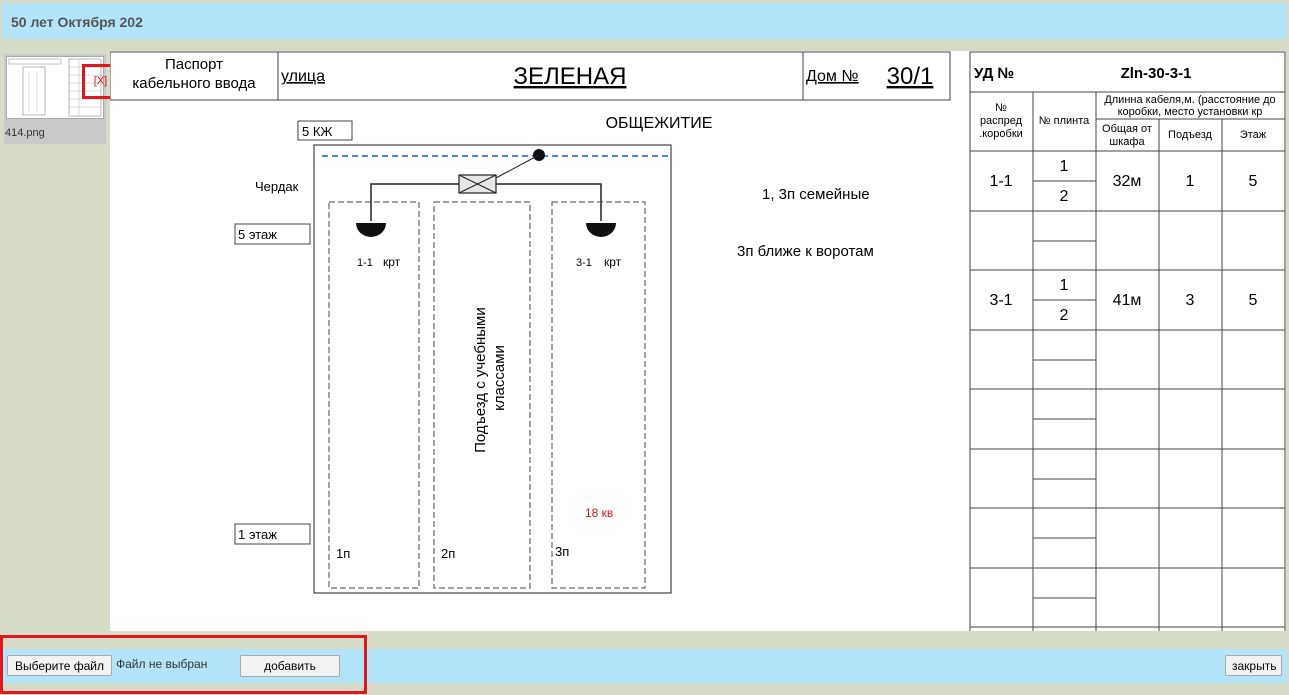 The width and height of the screenshot is (1289, 695). What do you see at coordinates (365, 263) in the screenshot?
I see `box-1-label: 1-1` at bounding box center [365, 263].